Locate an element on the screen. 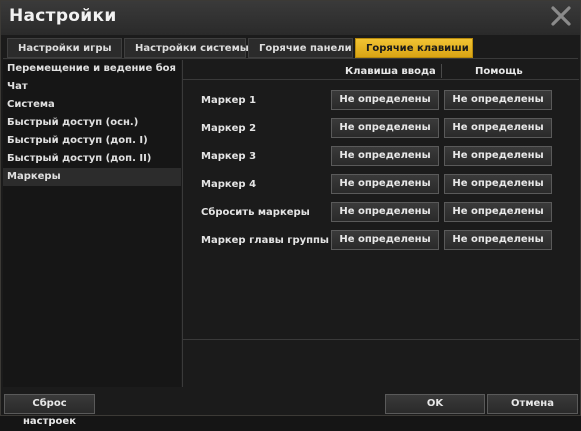 The width and height of the screenshot is (581, 431). column-divider is located at coordinates (441, 71).